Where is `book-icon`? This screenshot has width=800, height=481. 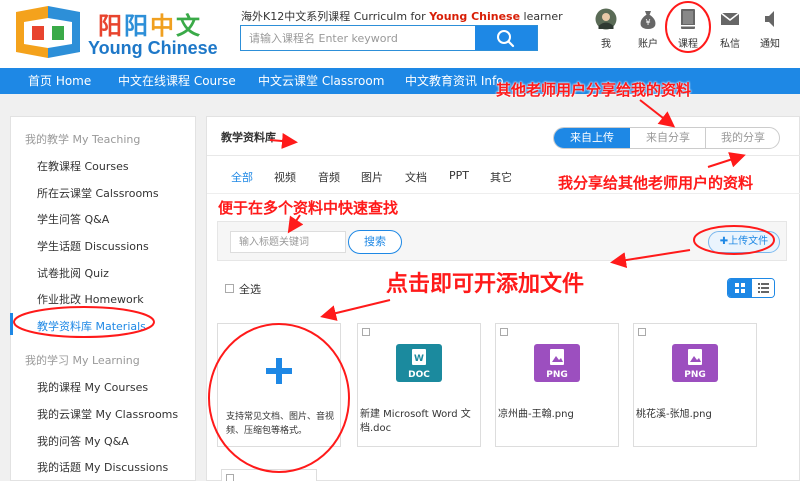
book-icon is located at coordinates (688, 19).